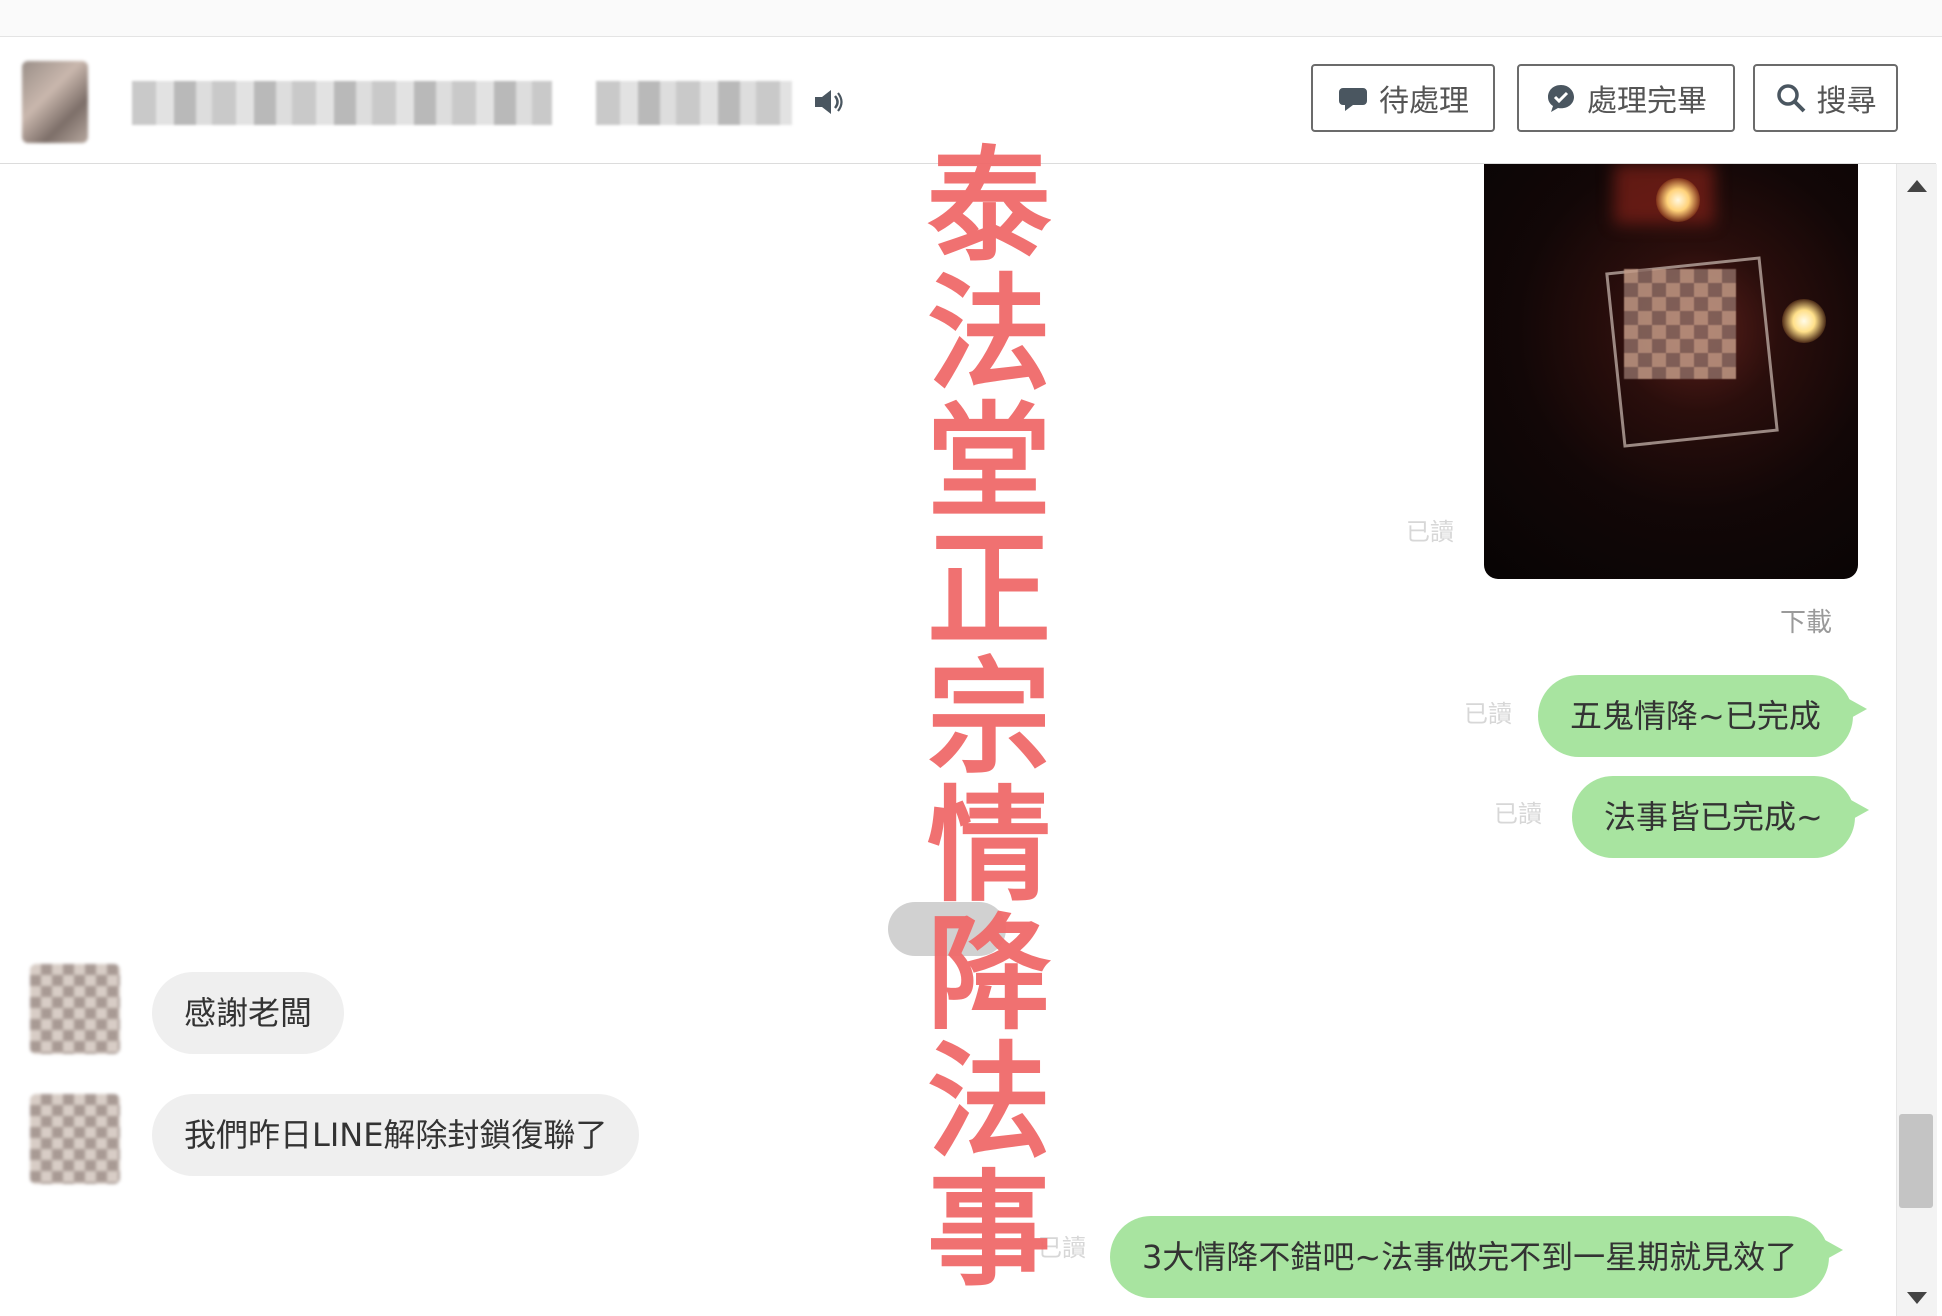 This screenshot has width=1942, height=1316. What do you see at coordinates (971, 18) in the screenshot?
I see `top-strip` at bounding box center [971, 18].